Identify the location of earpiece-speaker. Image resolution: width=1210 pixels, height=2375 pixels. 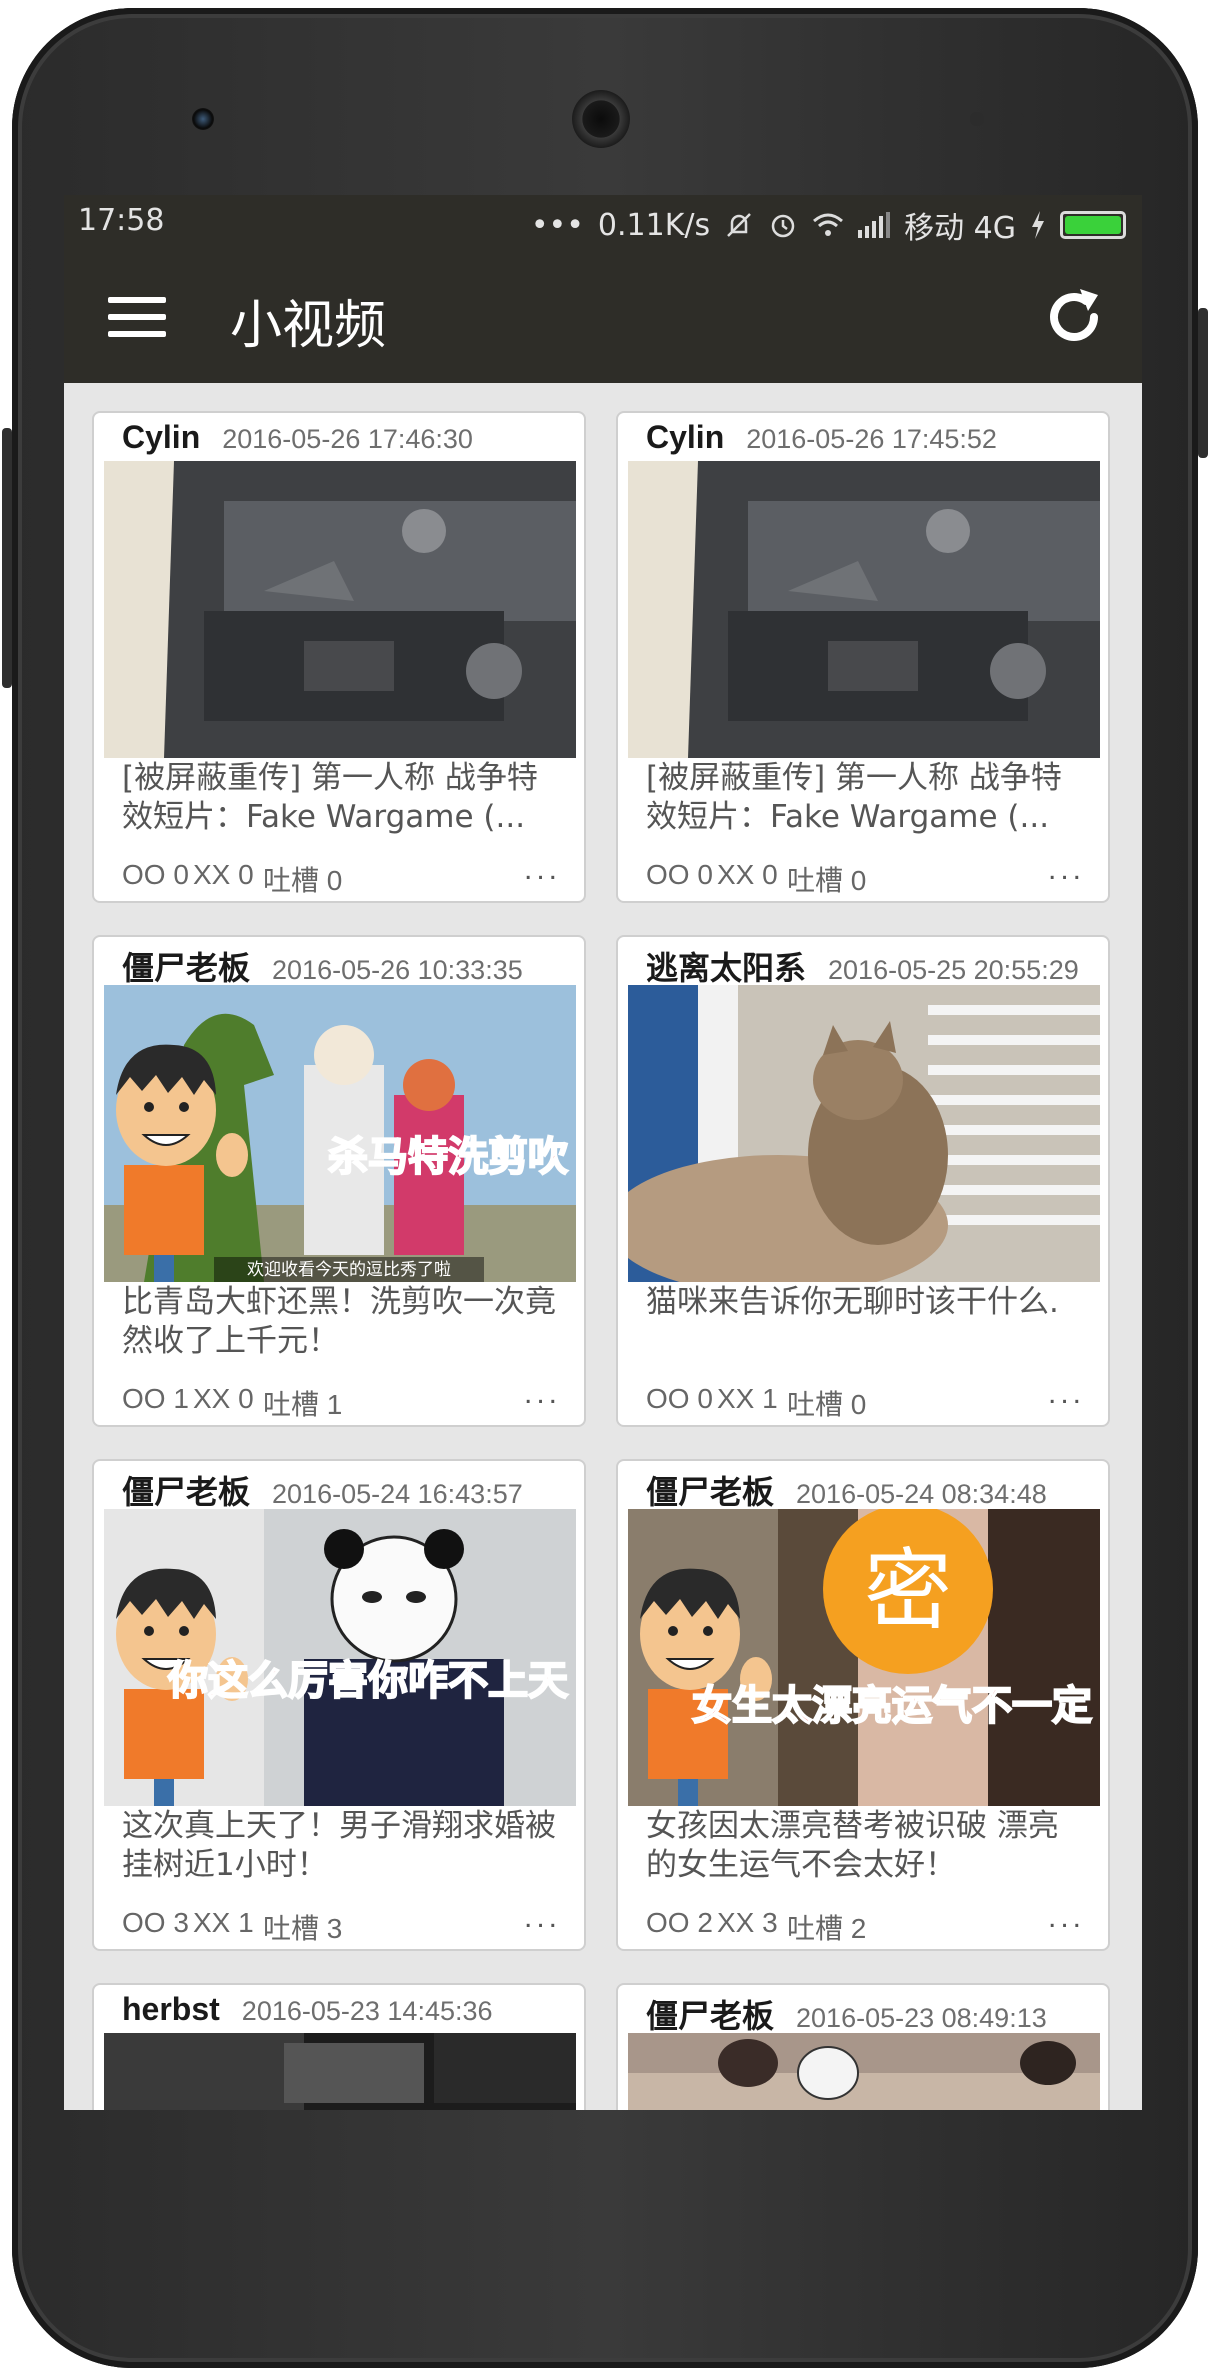
(601, 119).